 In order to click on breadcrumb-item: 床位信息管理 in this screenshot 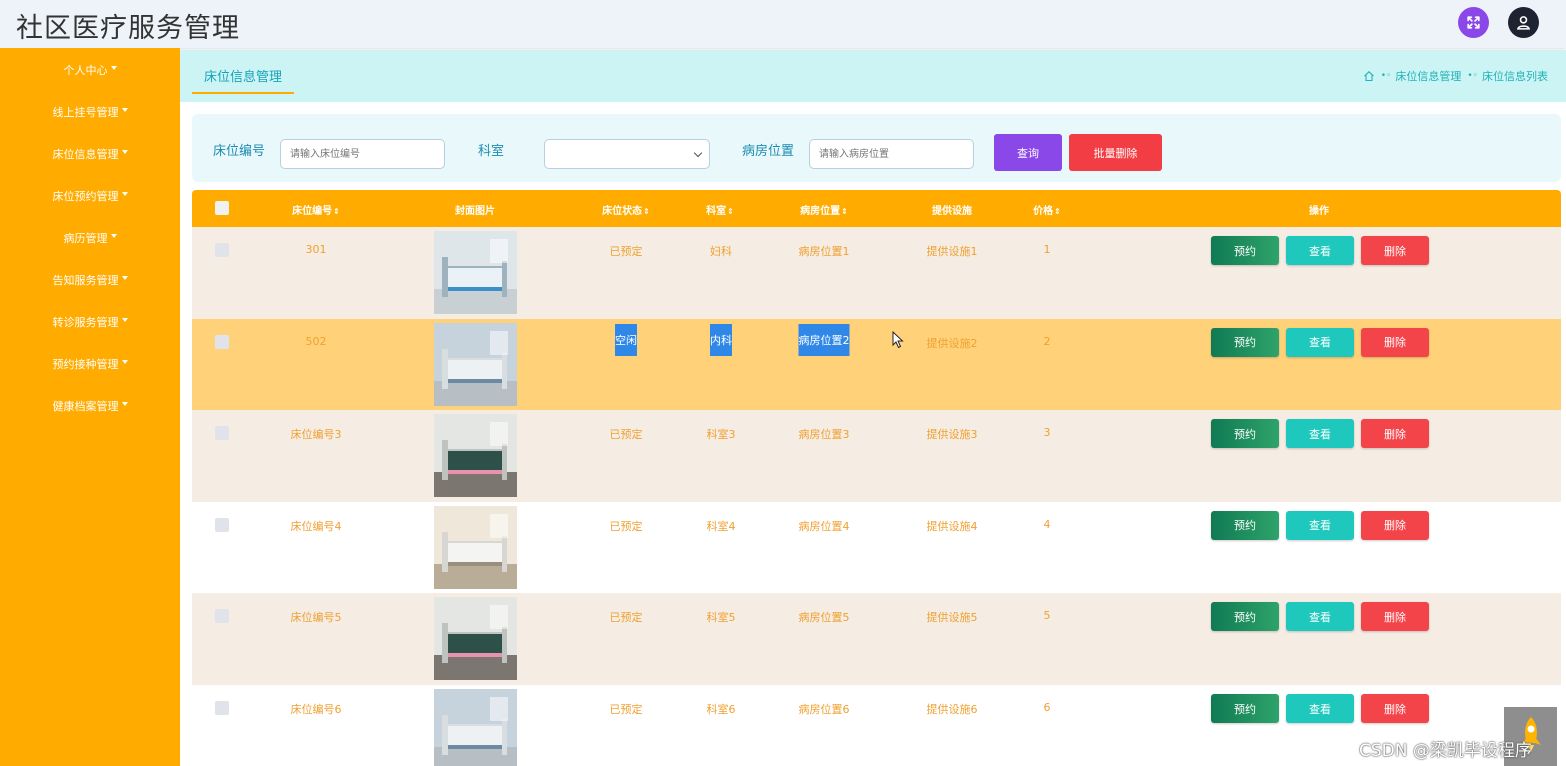, I will do `click(1428, 76)`.